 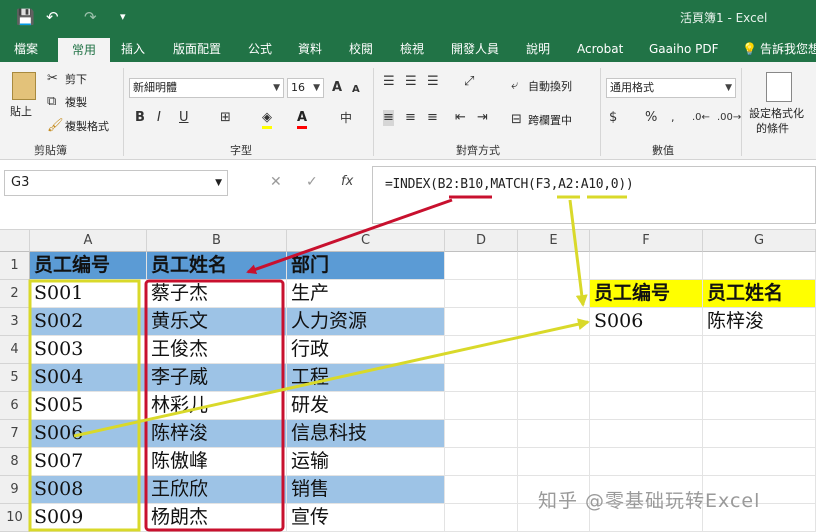 What do you see at coordinates (729, 118) in the screenshot?
I see `decrease-decimal-icon: .00→` at bounding box center [729, 118].